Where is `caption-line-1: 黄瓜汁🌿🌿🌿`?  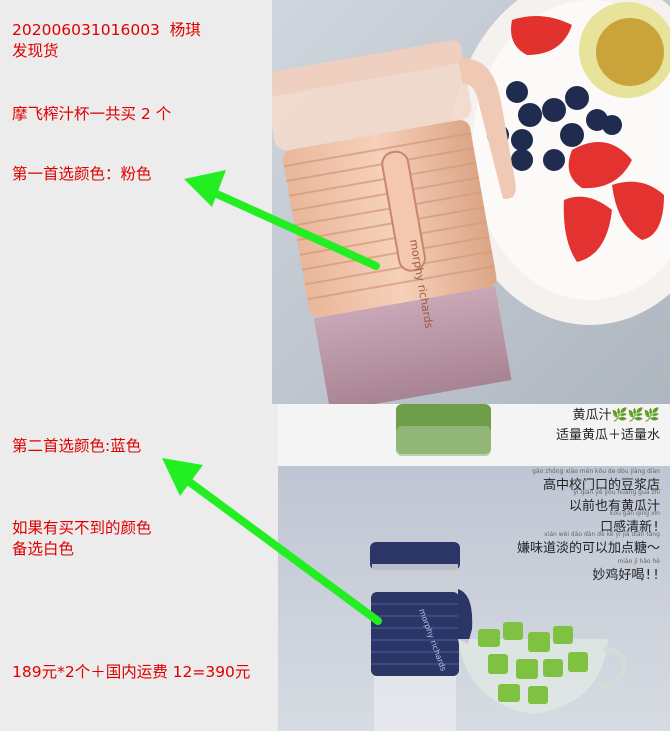
caption-line-1: 黄瓜汁🌿🌿🌿 is located at coordinates (616, 415).